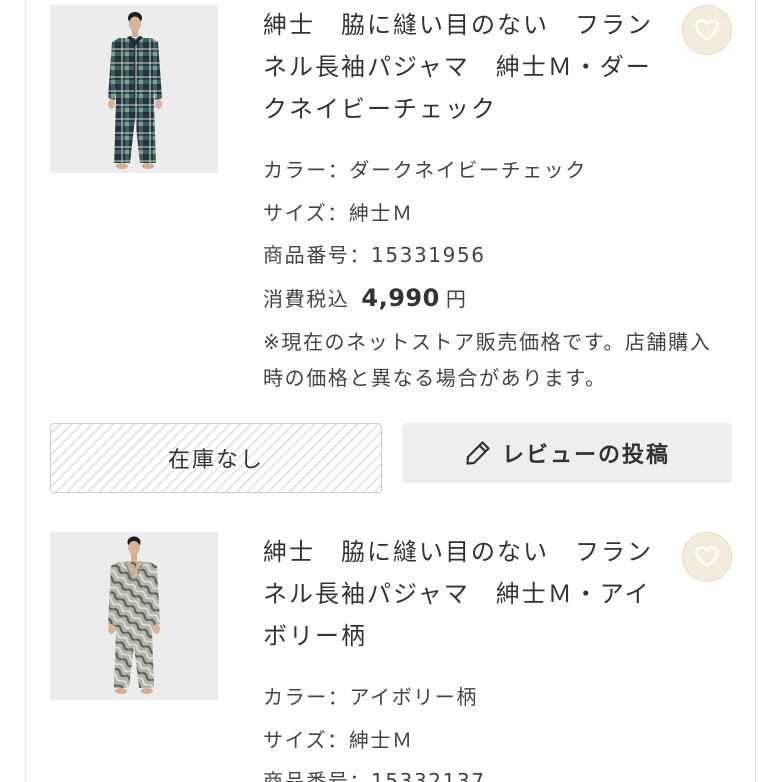  Describe the element at coordinates (503, 360) in the screenshot. I see `price-note: ※現在のネットストア販売価格です。店舗購入 時の価格と異なる場合があります。` at that location.